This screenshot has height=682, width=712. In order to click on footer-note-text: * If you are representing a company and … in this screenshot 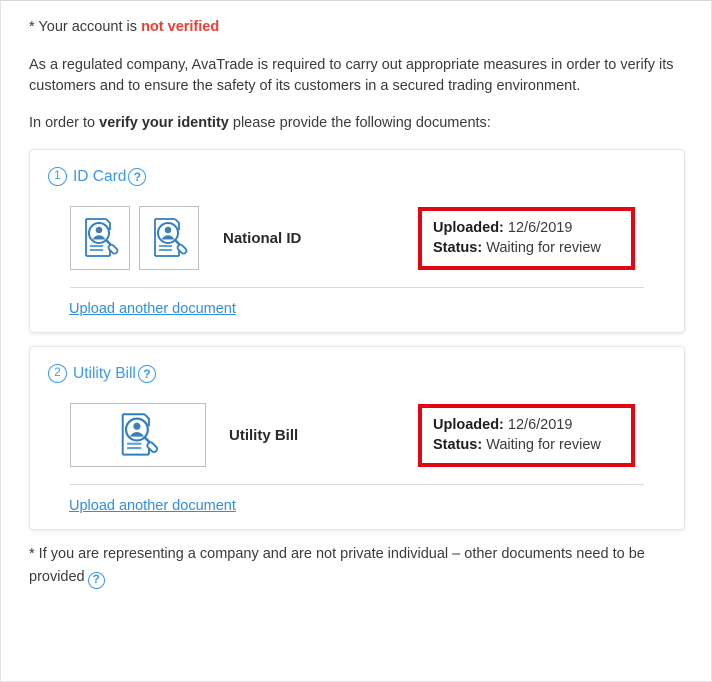, I will do `click(337, 565)`.